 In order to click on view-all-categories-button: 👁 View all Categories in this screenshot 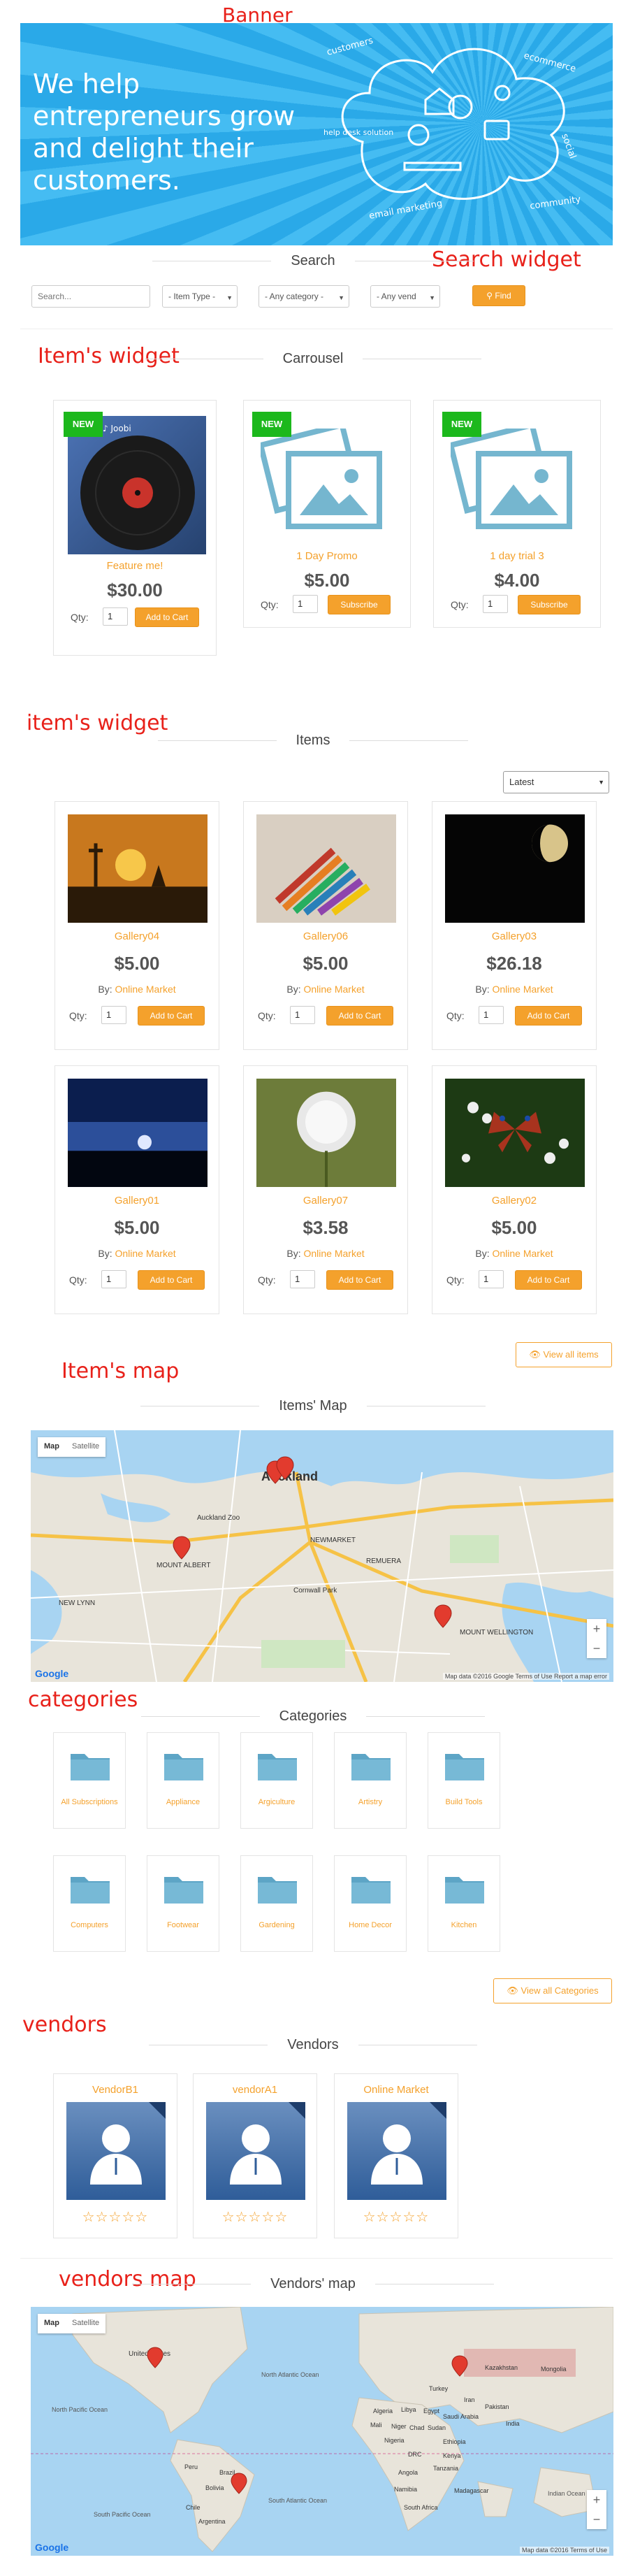, I will do `click(552, 1990)`.